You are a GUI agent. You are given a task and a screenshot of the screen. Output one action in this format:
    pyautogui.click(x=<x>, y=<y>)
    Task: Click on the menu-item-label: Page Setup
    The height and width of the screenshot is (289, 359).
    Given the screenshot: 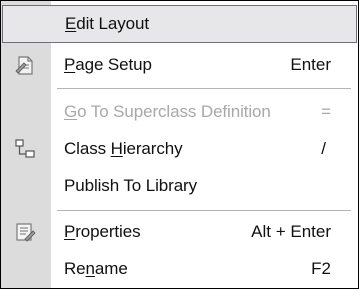 What is the action you would take?
    pyautogui.click(x=108, y=64)
    